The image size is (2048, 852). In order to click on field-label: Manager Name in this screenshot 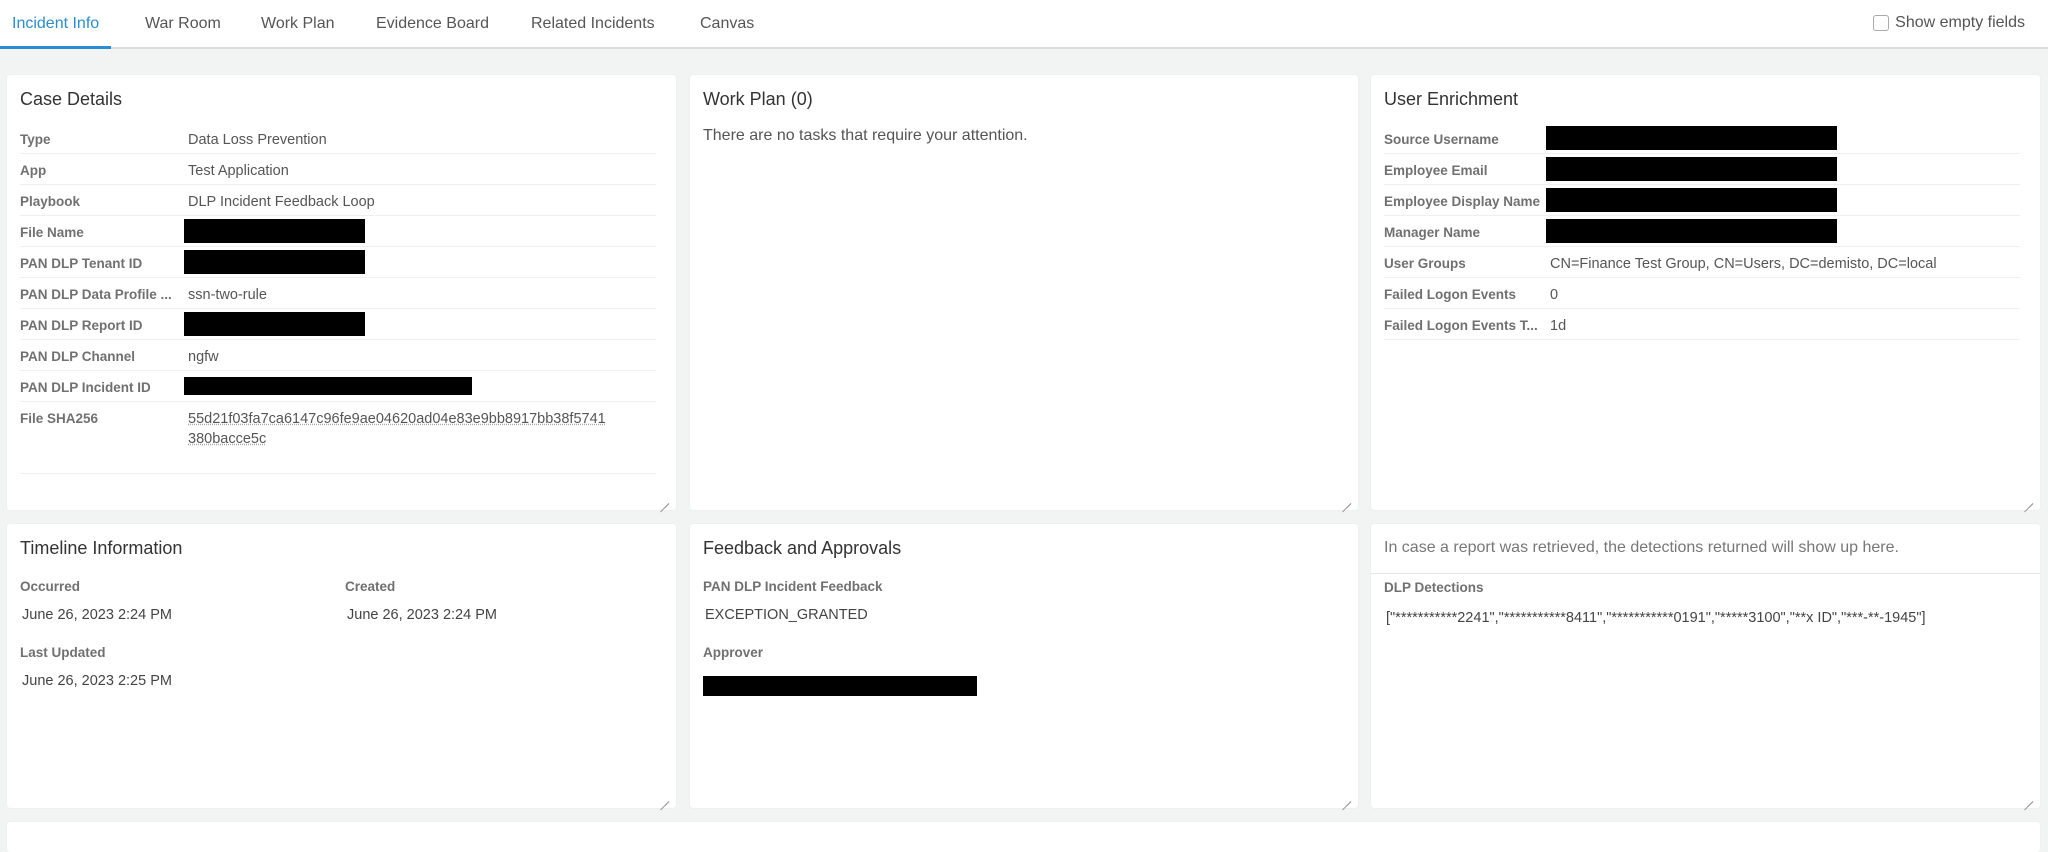, I will do `click(1432, 232)`.